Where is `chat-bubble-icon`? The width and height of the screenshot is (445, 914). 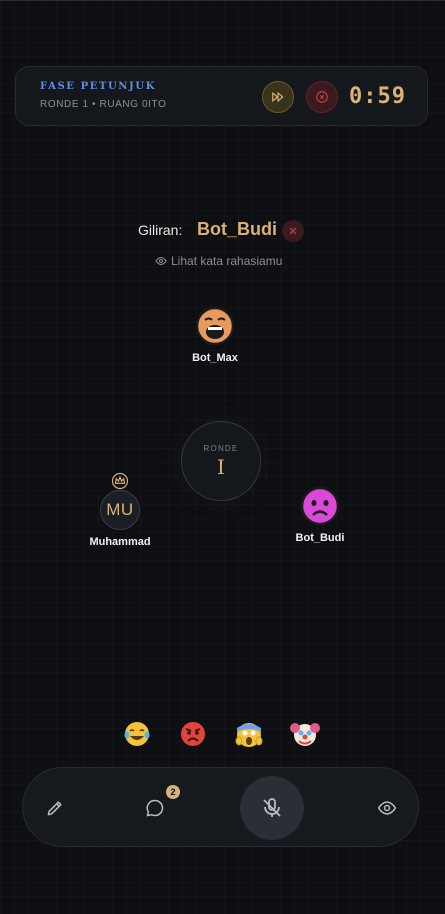 chat-bubble-icon is located at coordinates (155, 808).